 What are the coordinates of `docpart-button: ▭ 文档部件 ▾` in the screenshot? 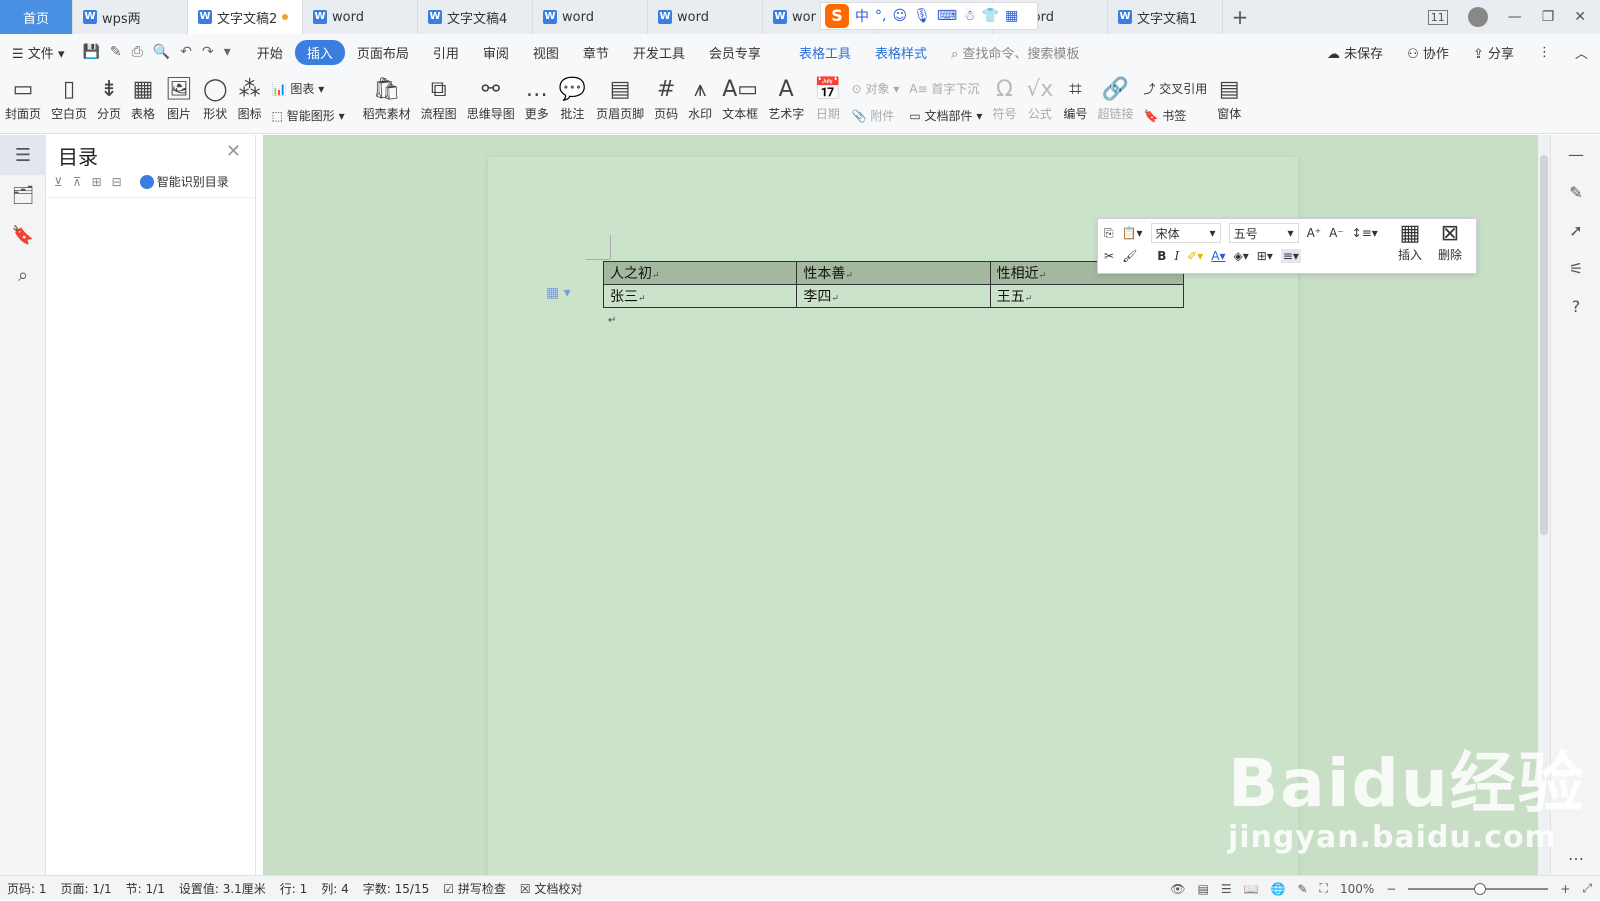 It's located at (945, 115).